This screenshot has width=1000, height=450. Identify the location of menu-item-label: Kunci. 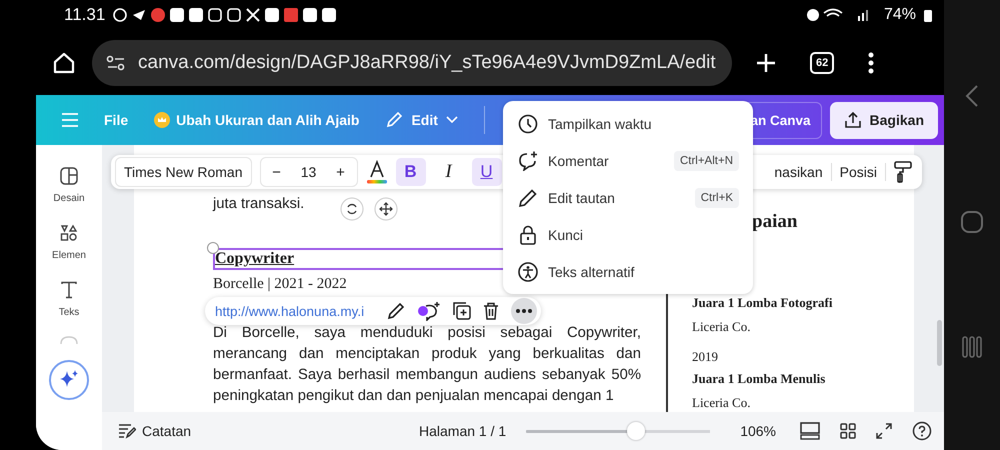
(566, 234).